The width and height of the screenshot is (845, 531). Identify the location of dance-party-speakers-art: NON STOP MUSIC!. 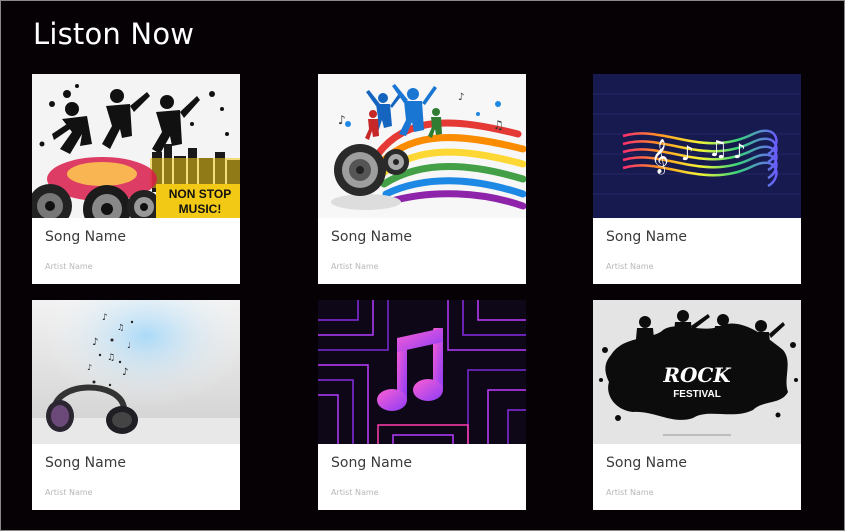
(136, 146).